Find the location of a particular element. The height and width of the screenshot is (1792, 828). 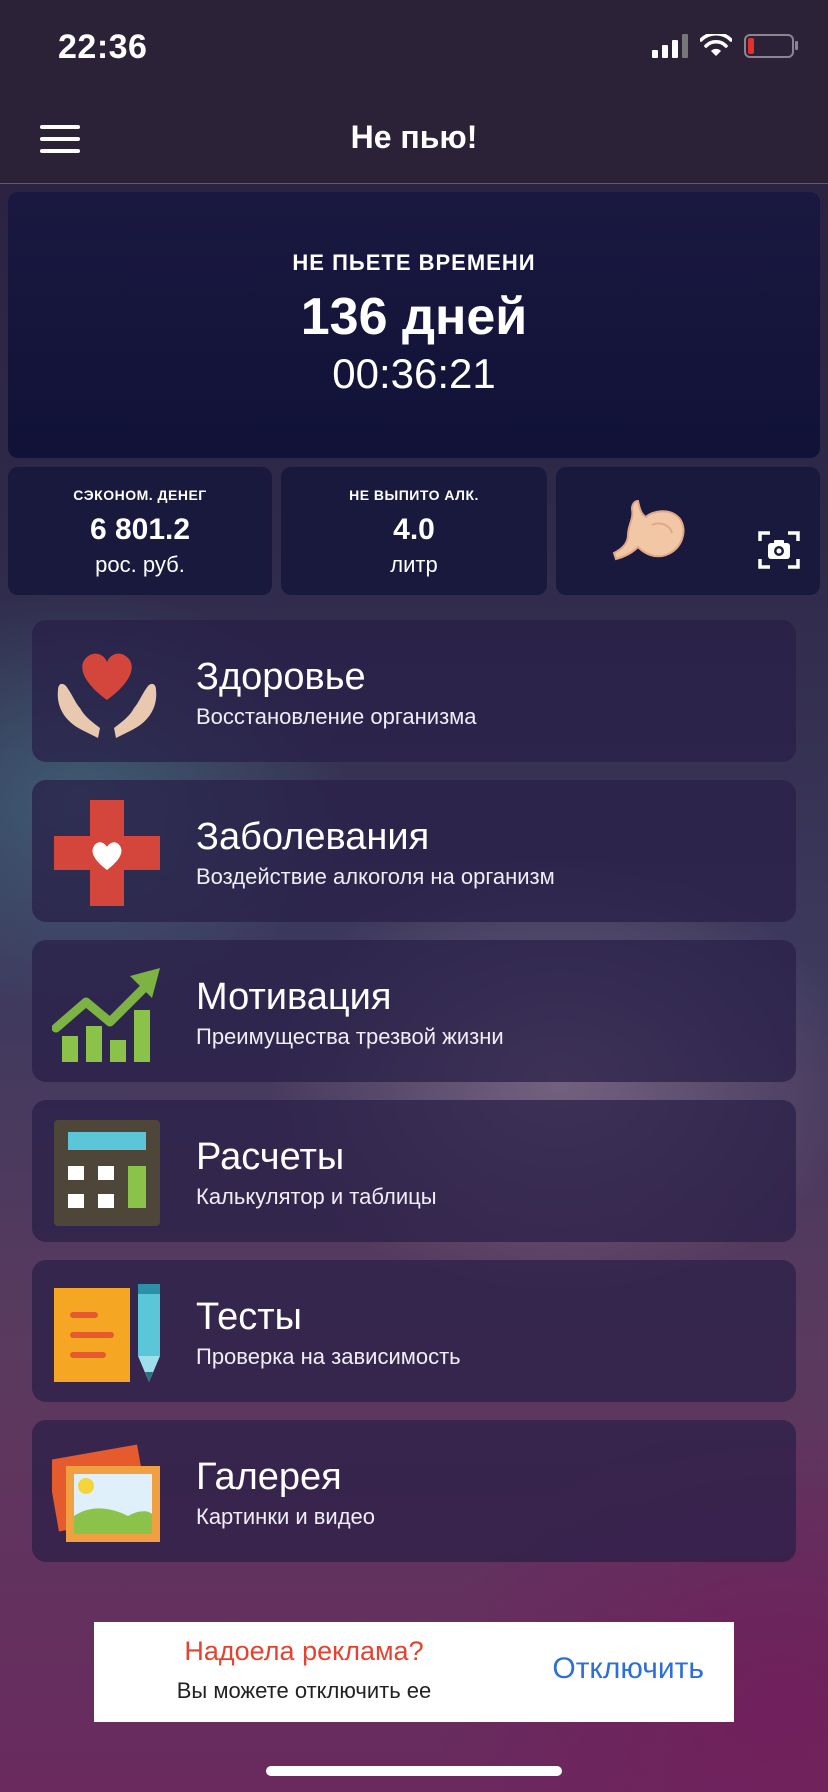

wifi-icon is located at coordinates (716, 45).